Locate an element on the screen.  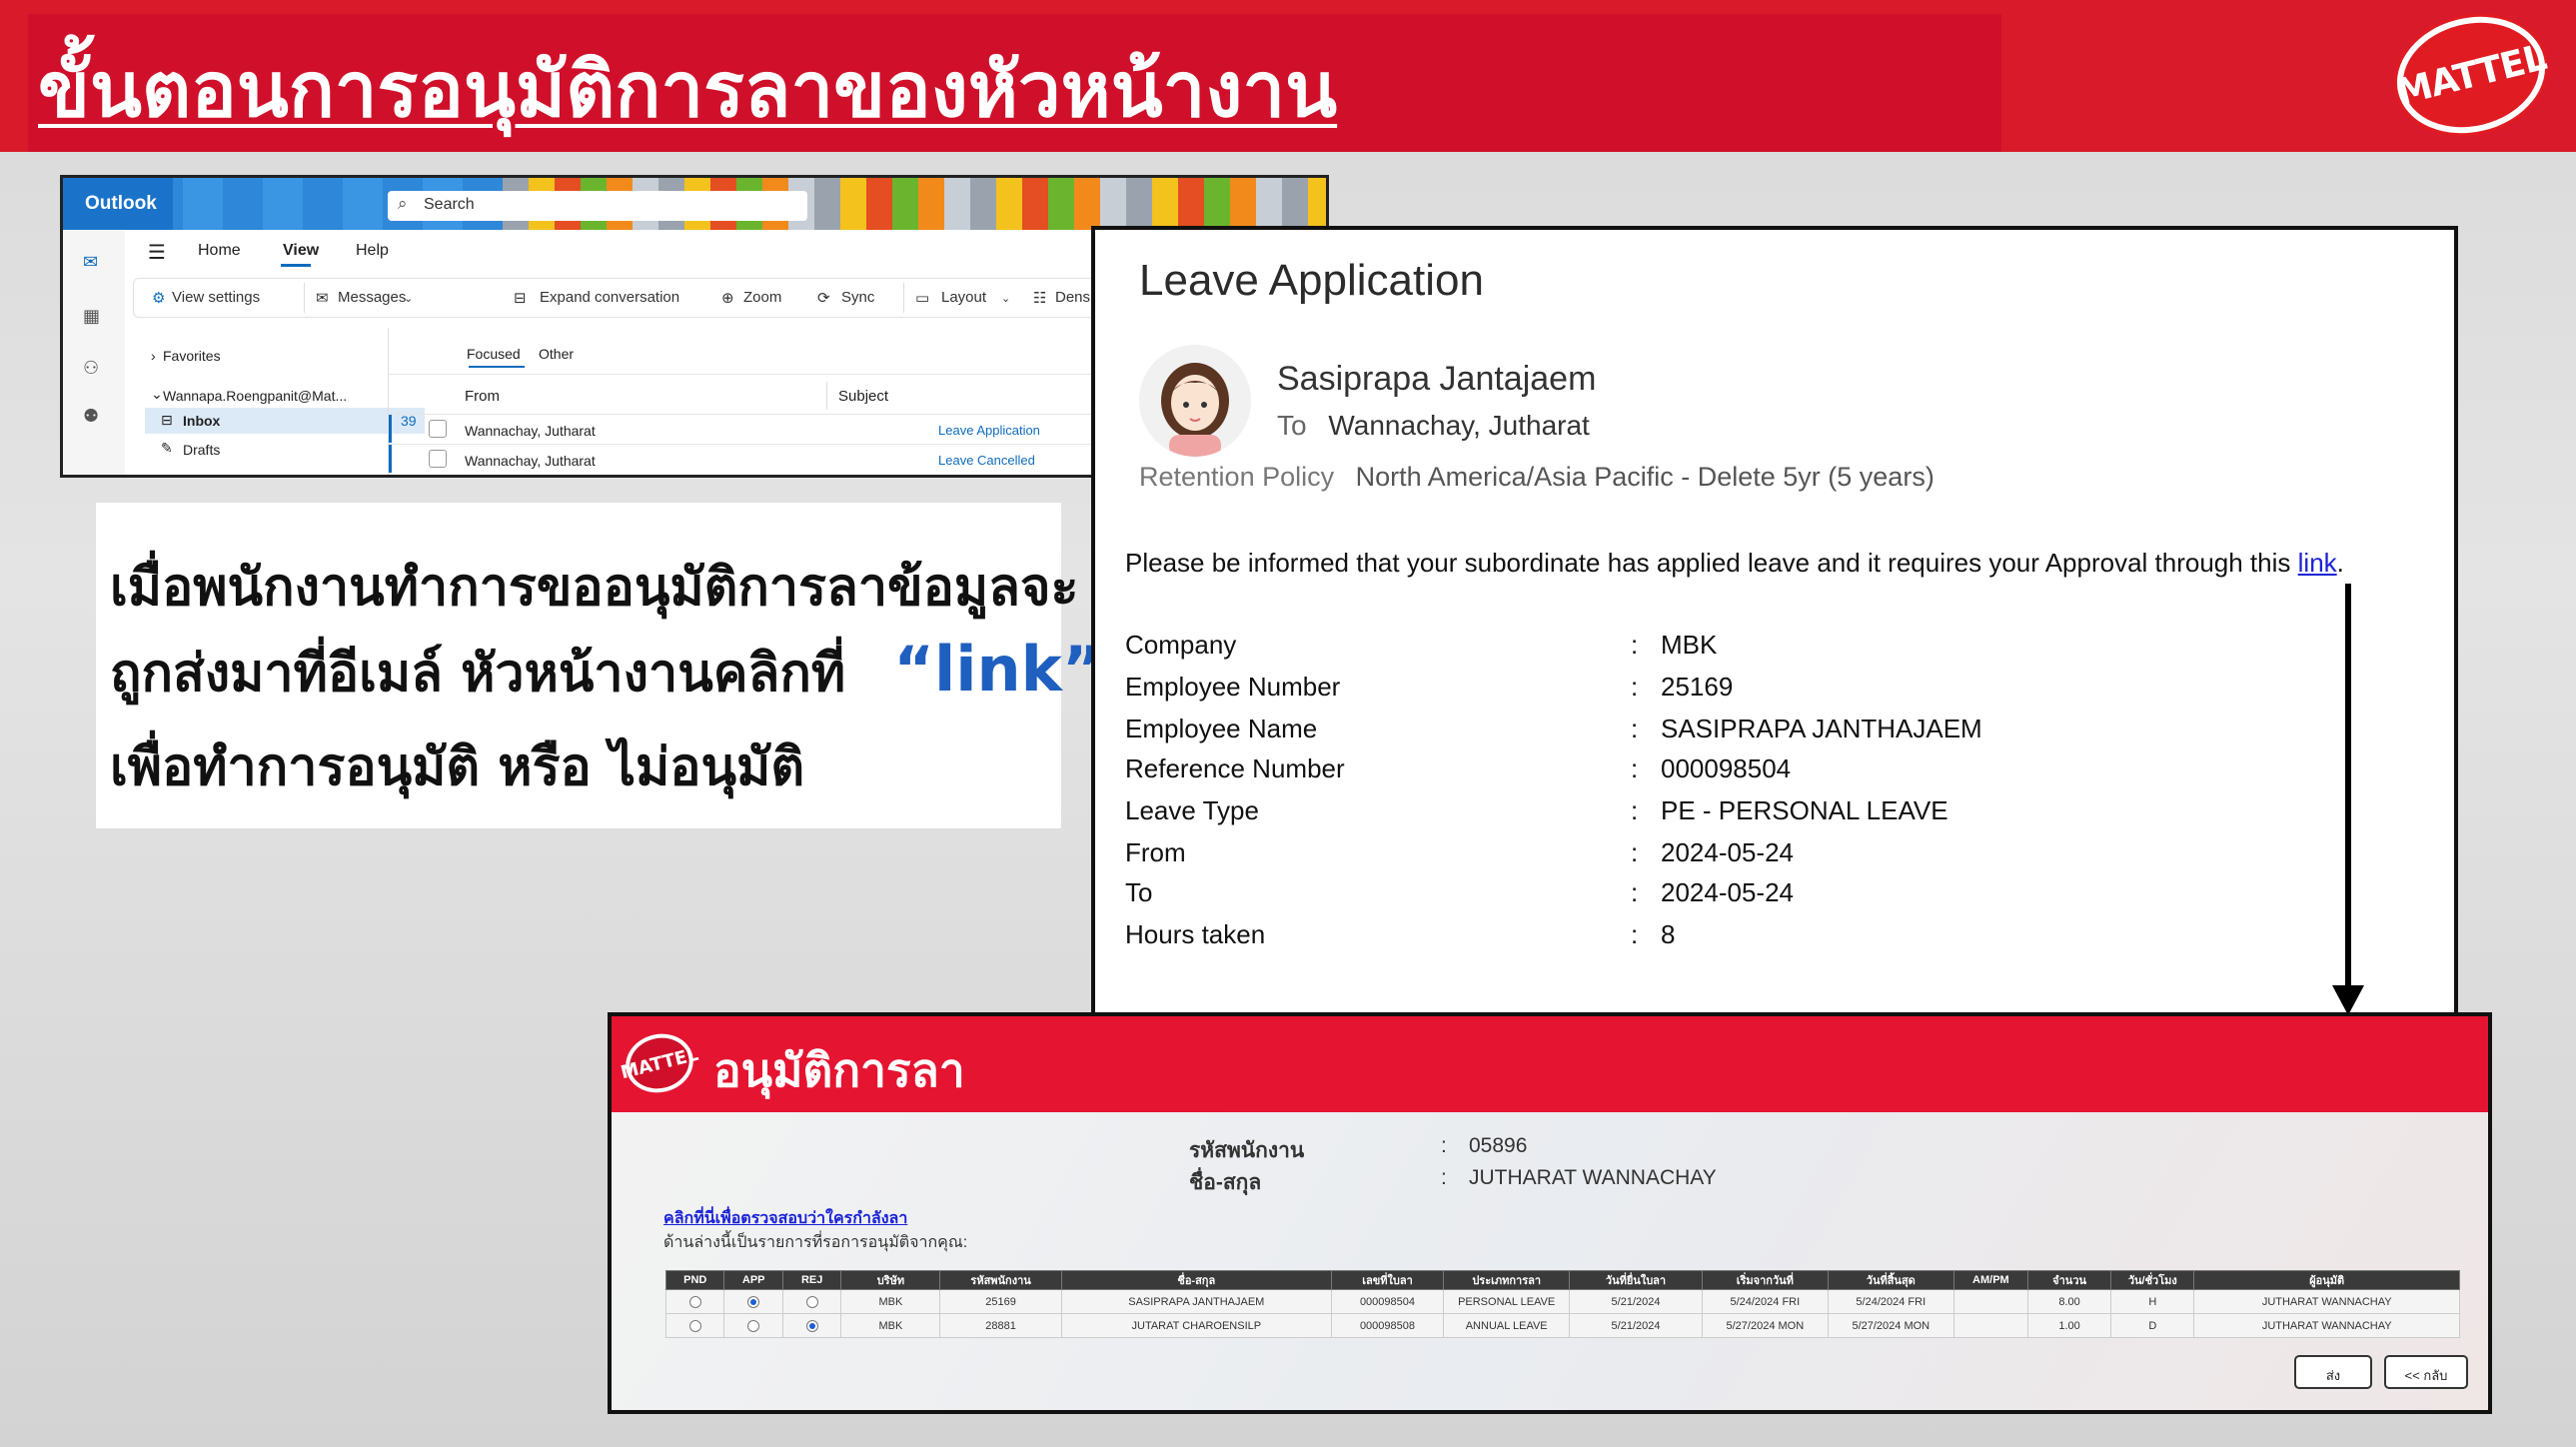
approval-link: link is located at coordinates (2317, 563).